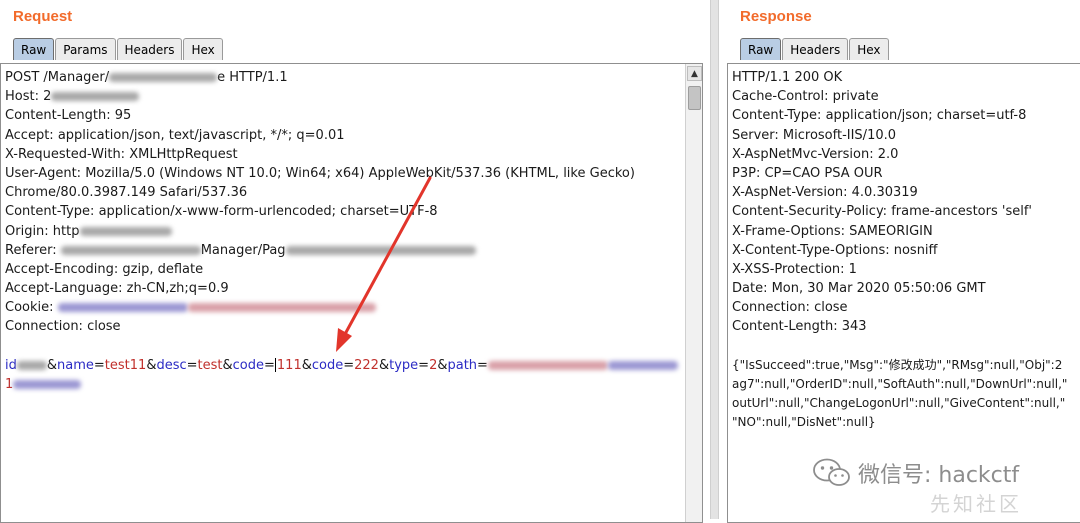 Image resolution: width=1080 pixels, height=523 pixels. I want to click on response-line: HTTP/1.1 200 OK, so click(787, 77).